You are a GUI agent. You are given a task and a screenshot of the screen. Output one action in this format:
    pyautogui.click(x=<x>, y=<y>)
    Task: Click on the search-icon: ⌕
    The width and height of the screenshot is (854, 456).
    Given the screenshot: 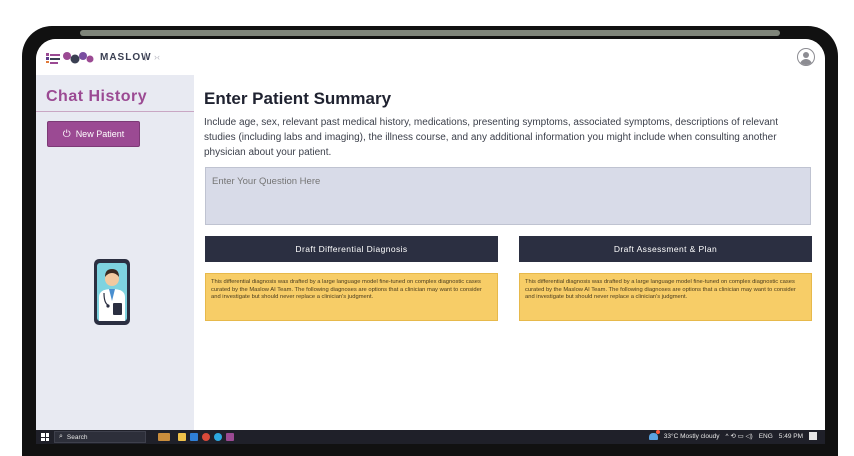 What is the action you would take?
    pyautogui.click(x=61, y=436)
    